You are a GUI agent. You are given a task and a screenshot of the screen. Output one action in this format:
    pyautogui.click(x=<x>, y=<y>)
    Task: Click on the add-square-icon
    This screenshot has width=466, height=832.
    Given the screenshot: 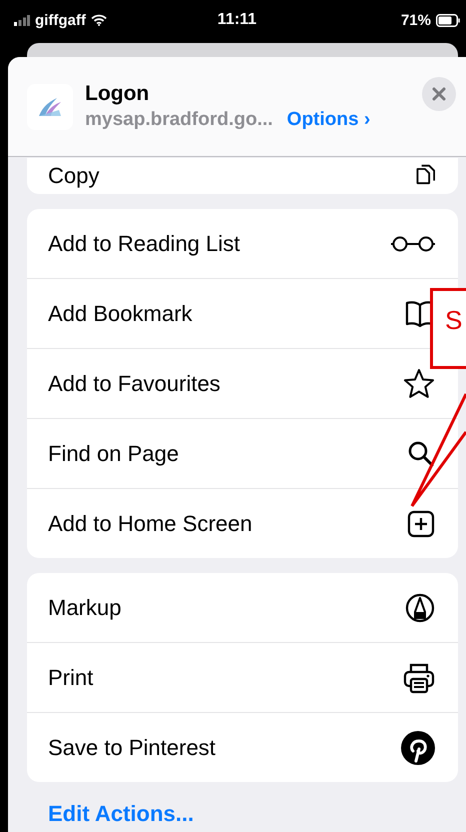 What is the action you would take?
    pyautogui.click(x=421, y=524)
    